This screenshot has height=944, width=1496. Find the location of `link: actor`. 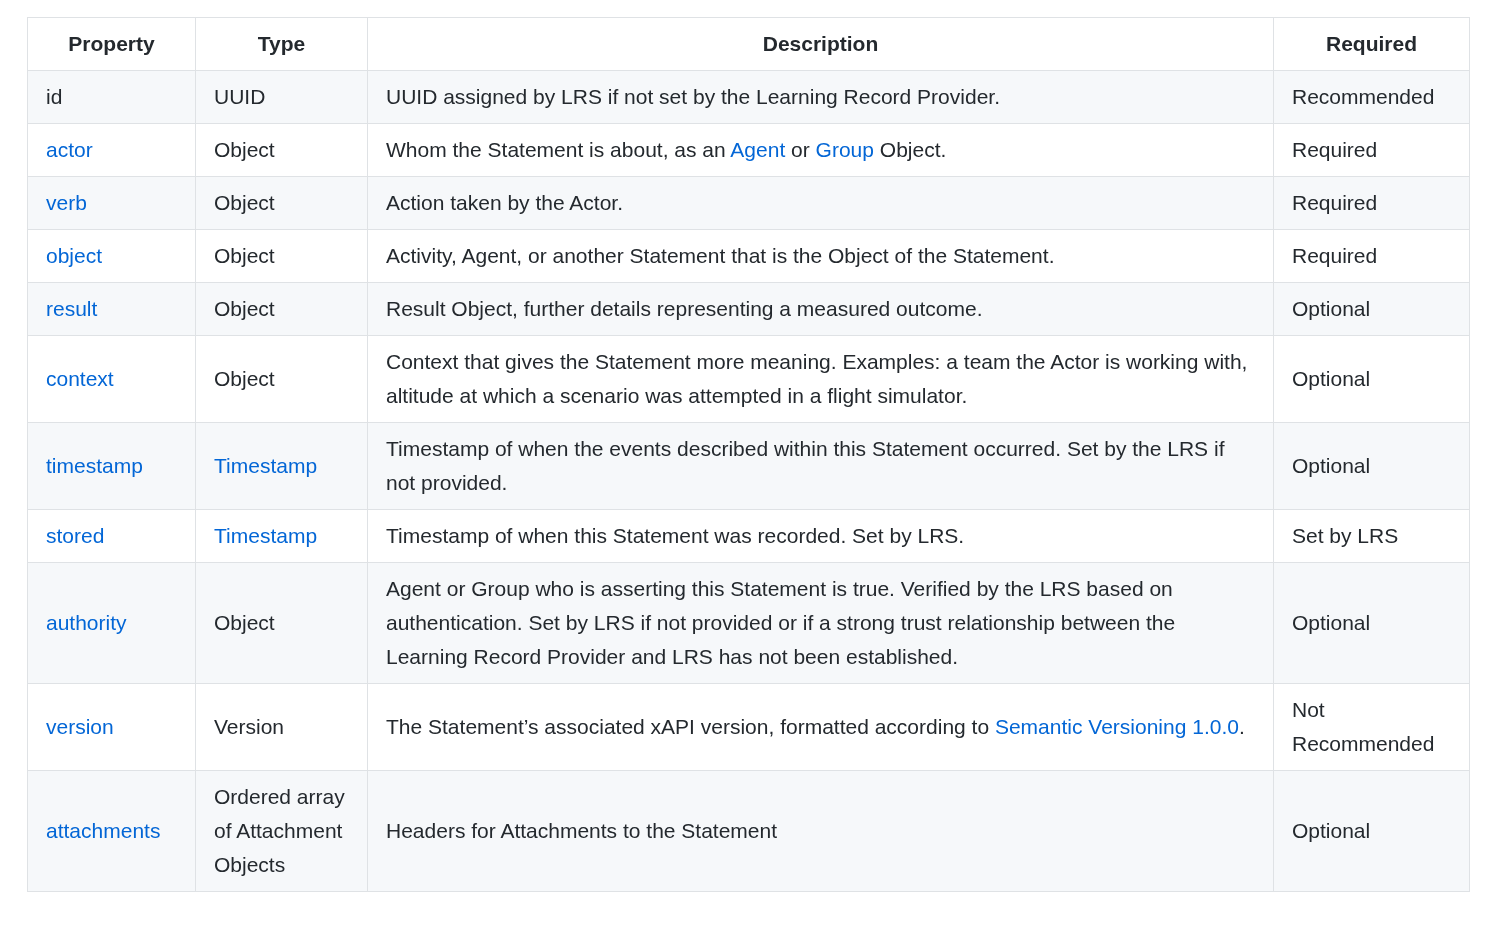

link: actor is located at coordinates (69, 149).